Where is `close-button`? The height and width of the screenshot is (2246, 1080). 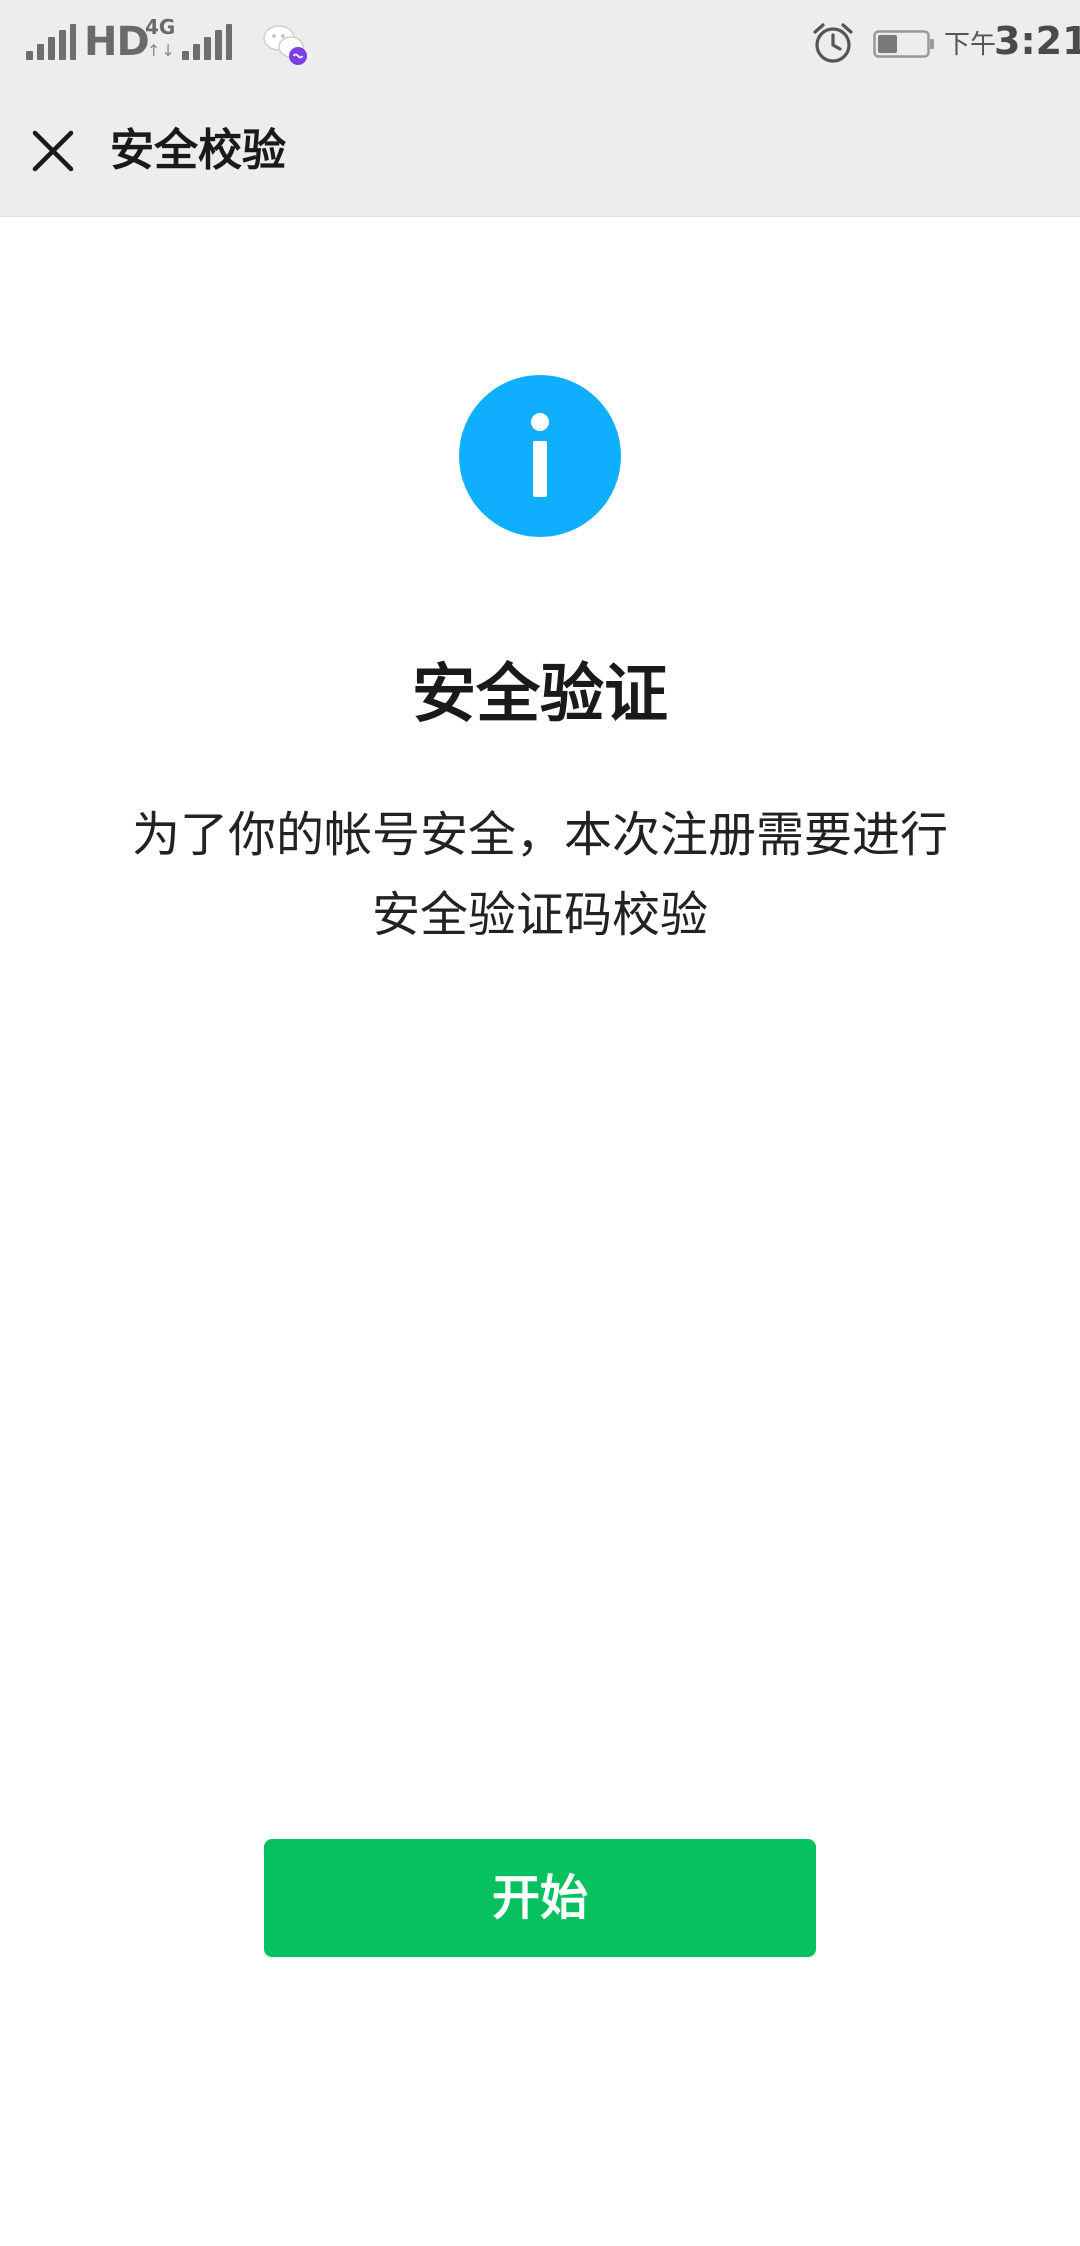
close-button is located at coordinates (53, 151).